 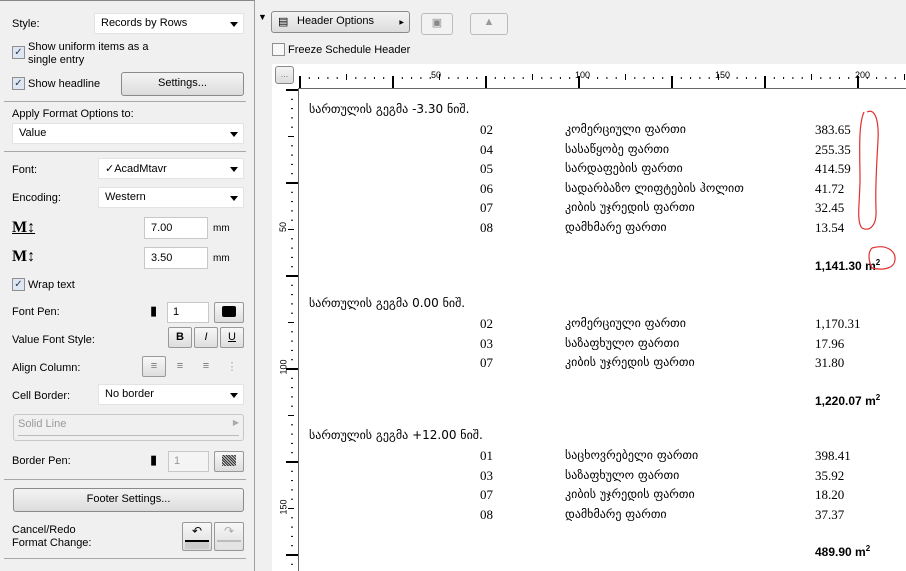 I want to click on cell-name: საზაფხულო ფართი, so click(x=622, y=342).